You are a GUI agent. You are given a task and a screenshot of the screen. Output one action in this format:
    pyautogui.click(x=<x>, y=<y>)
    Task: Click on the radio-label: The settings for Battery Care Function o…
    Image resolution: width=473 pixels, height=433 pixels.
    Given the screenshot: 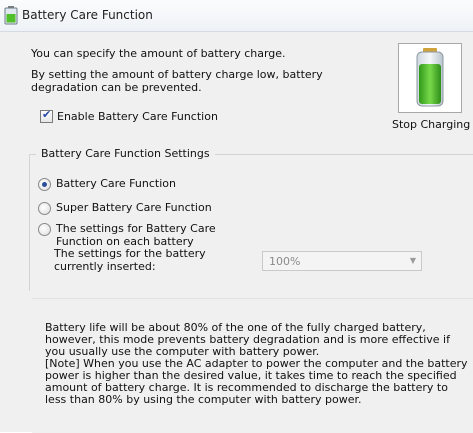 What is the action you would take?
    pyautogui.click(x=136, y=235)
    